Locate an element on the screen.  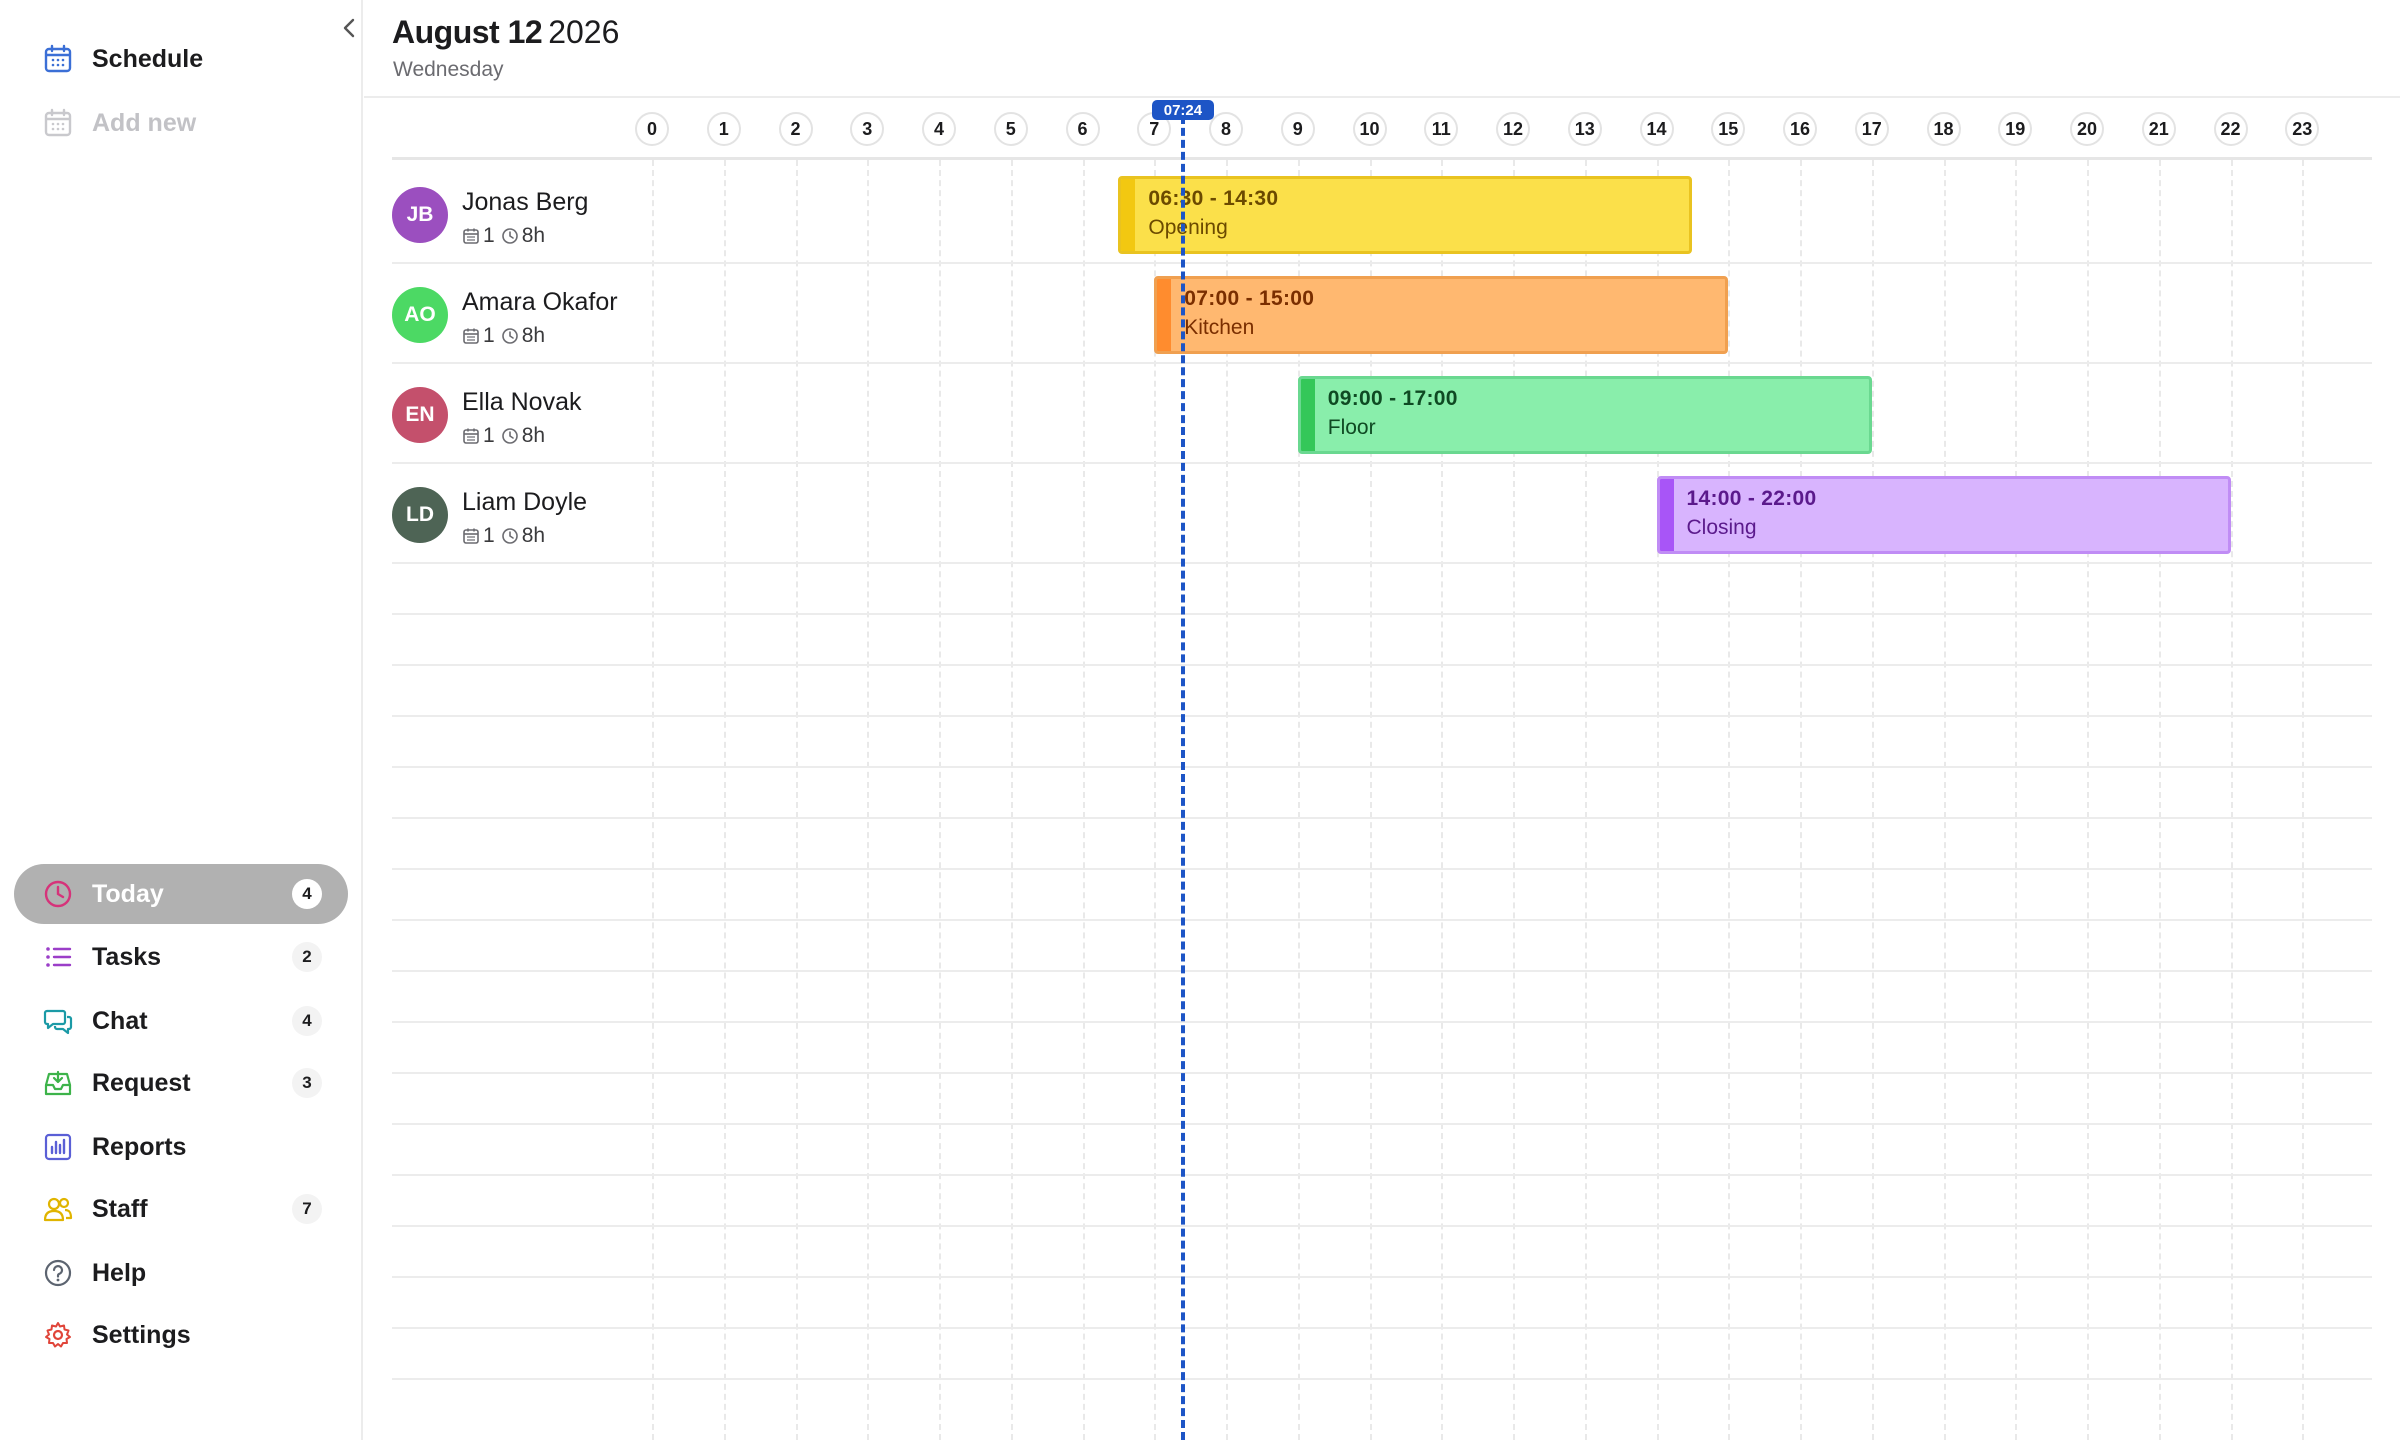
hour-label: 17 is located at coordinates (1871, 129).